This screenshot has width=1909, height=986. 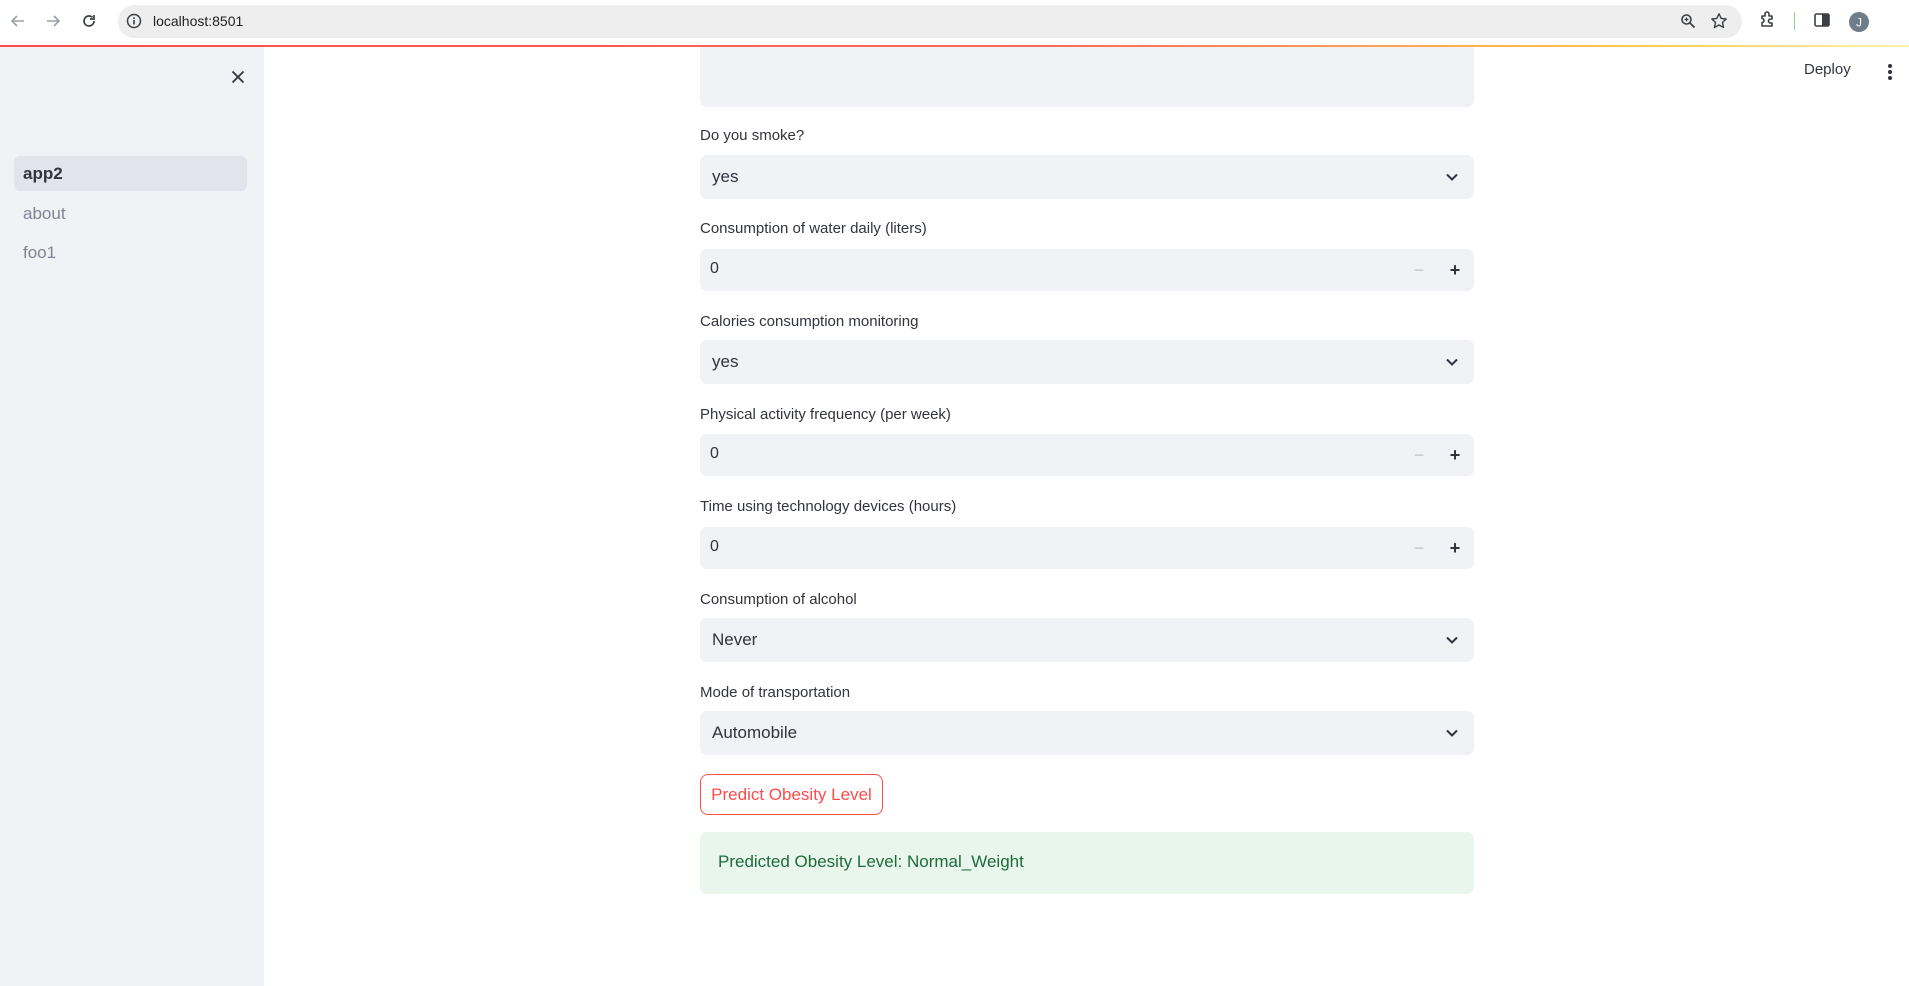 I want to click on smoke-value: yes, so click(x=725, y=176).